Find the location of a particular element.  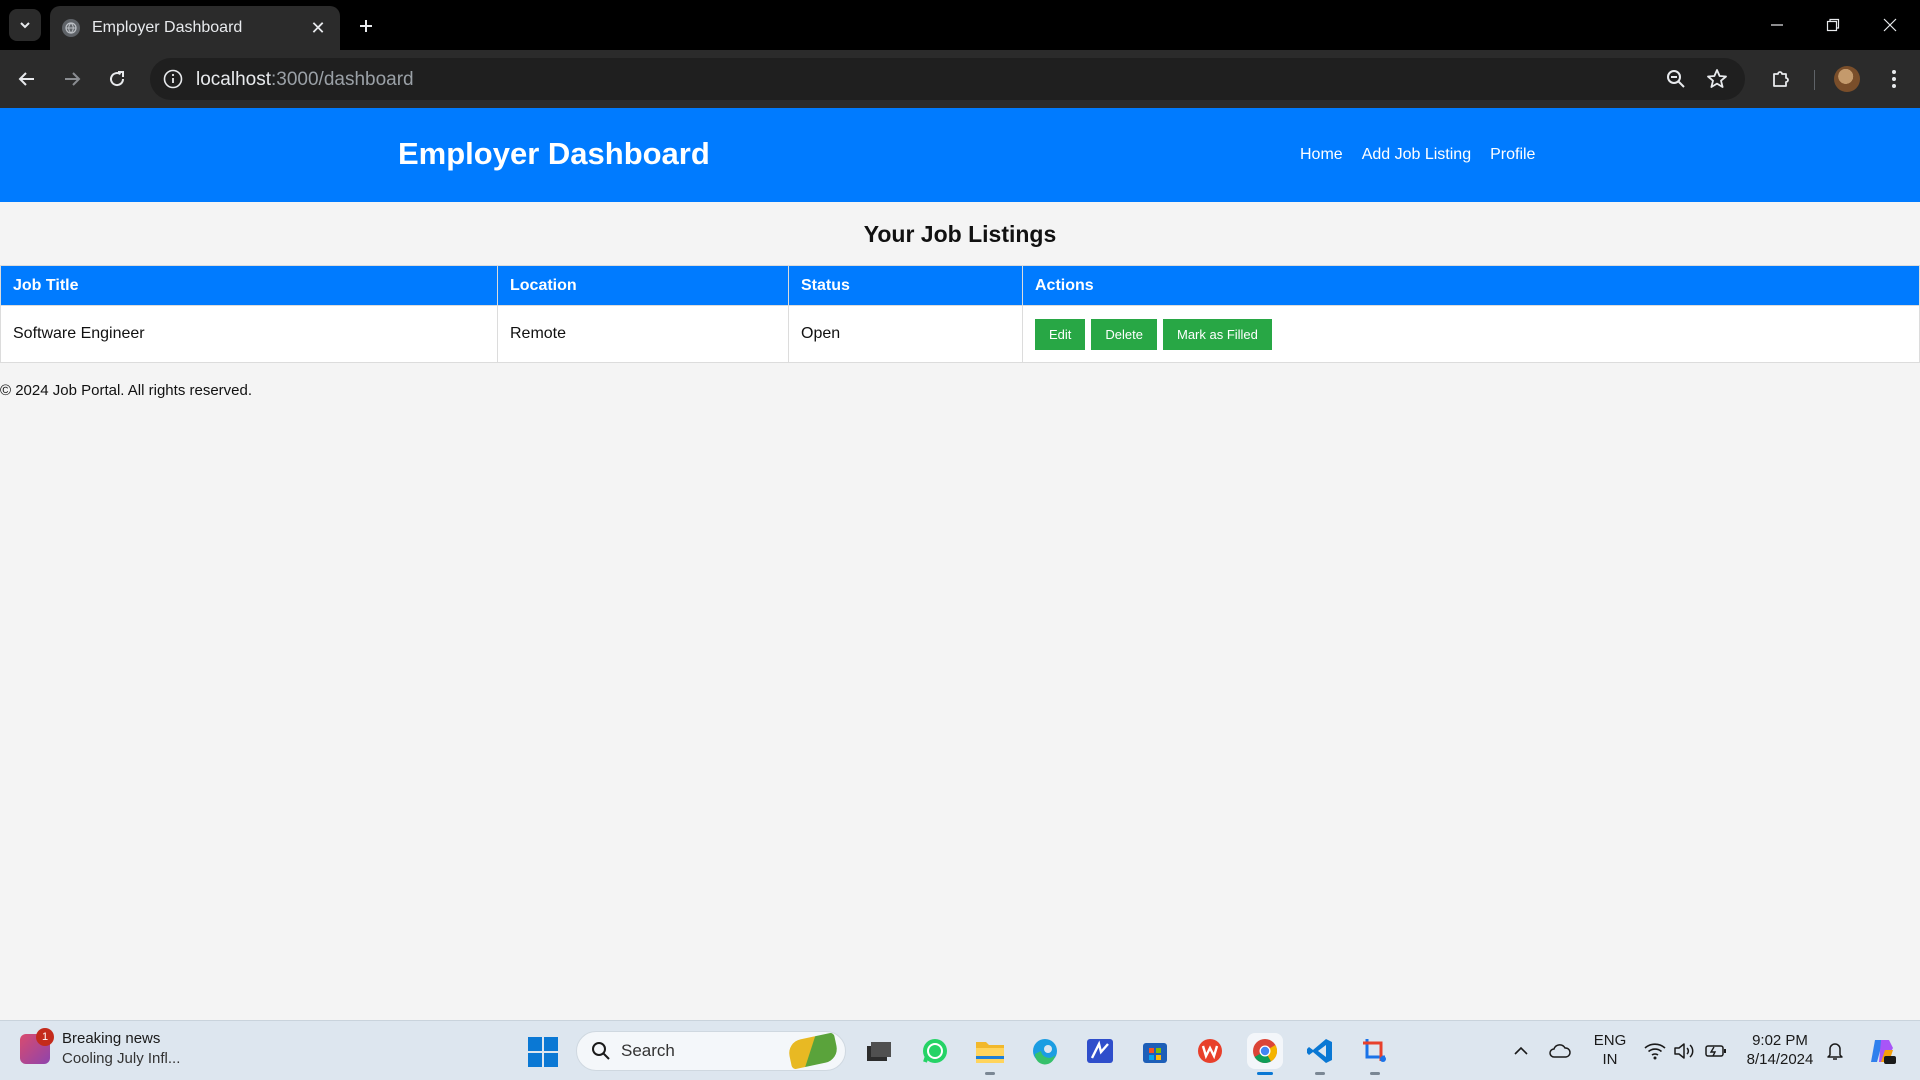

reload-button is located at coordinates (117, 79).